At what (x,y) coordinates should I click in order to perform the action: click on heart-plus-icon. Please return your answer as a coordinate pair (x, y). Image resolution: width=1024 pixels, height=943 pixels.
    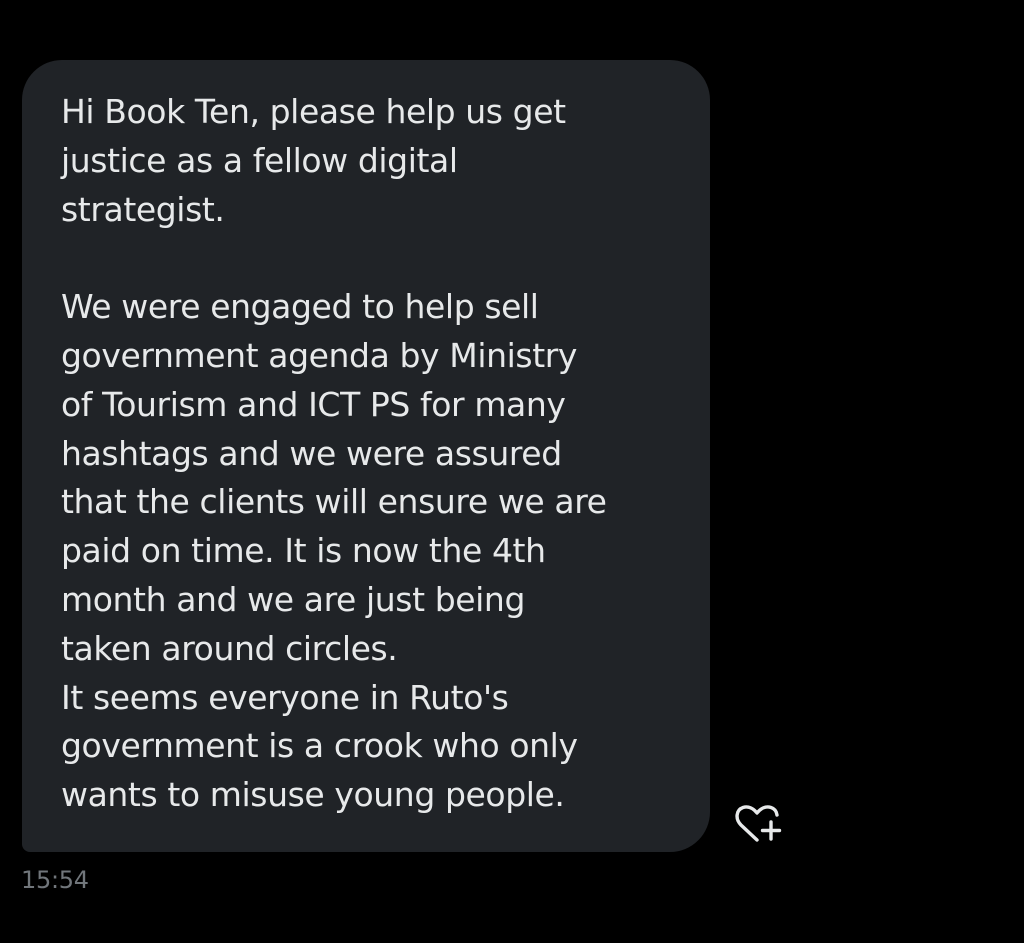
    Looking at the image, I should click on (759, 825).